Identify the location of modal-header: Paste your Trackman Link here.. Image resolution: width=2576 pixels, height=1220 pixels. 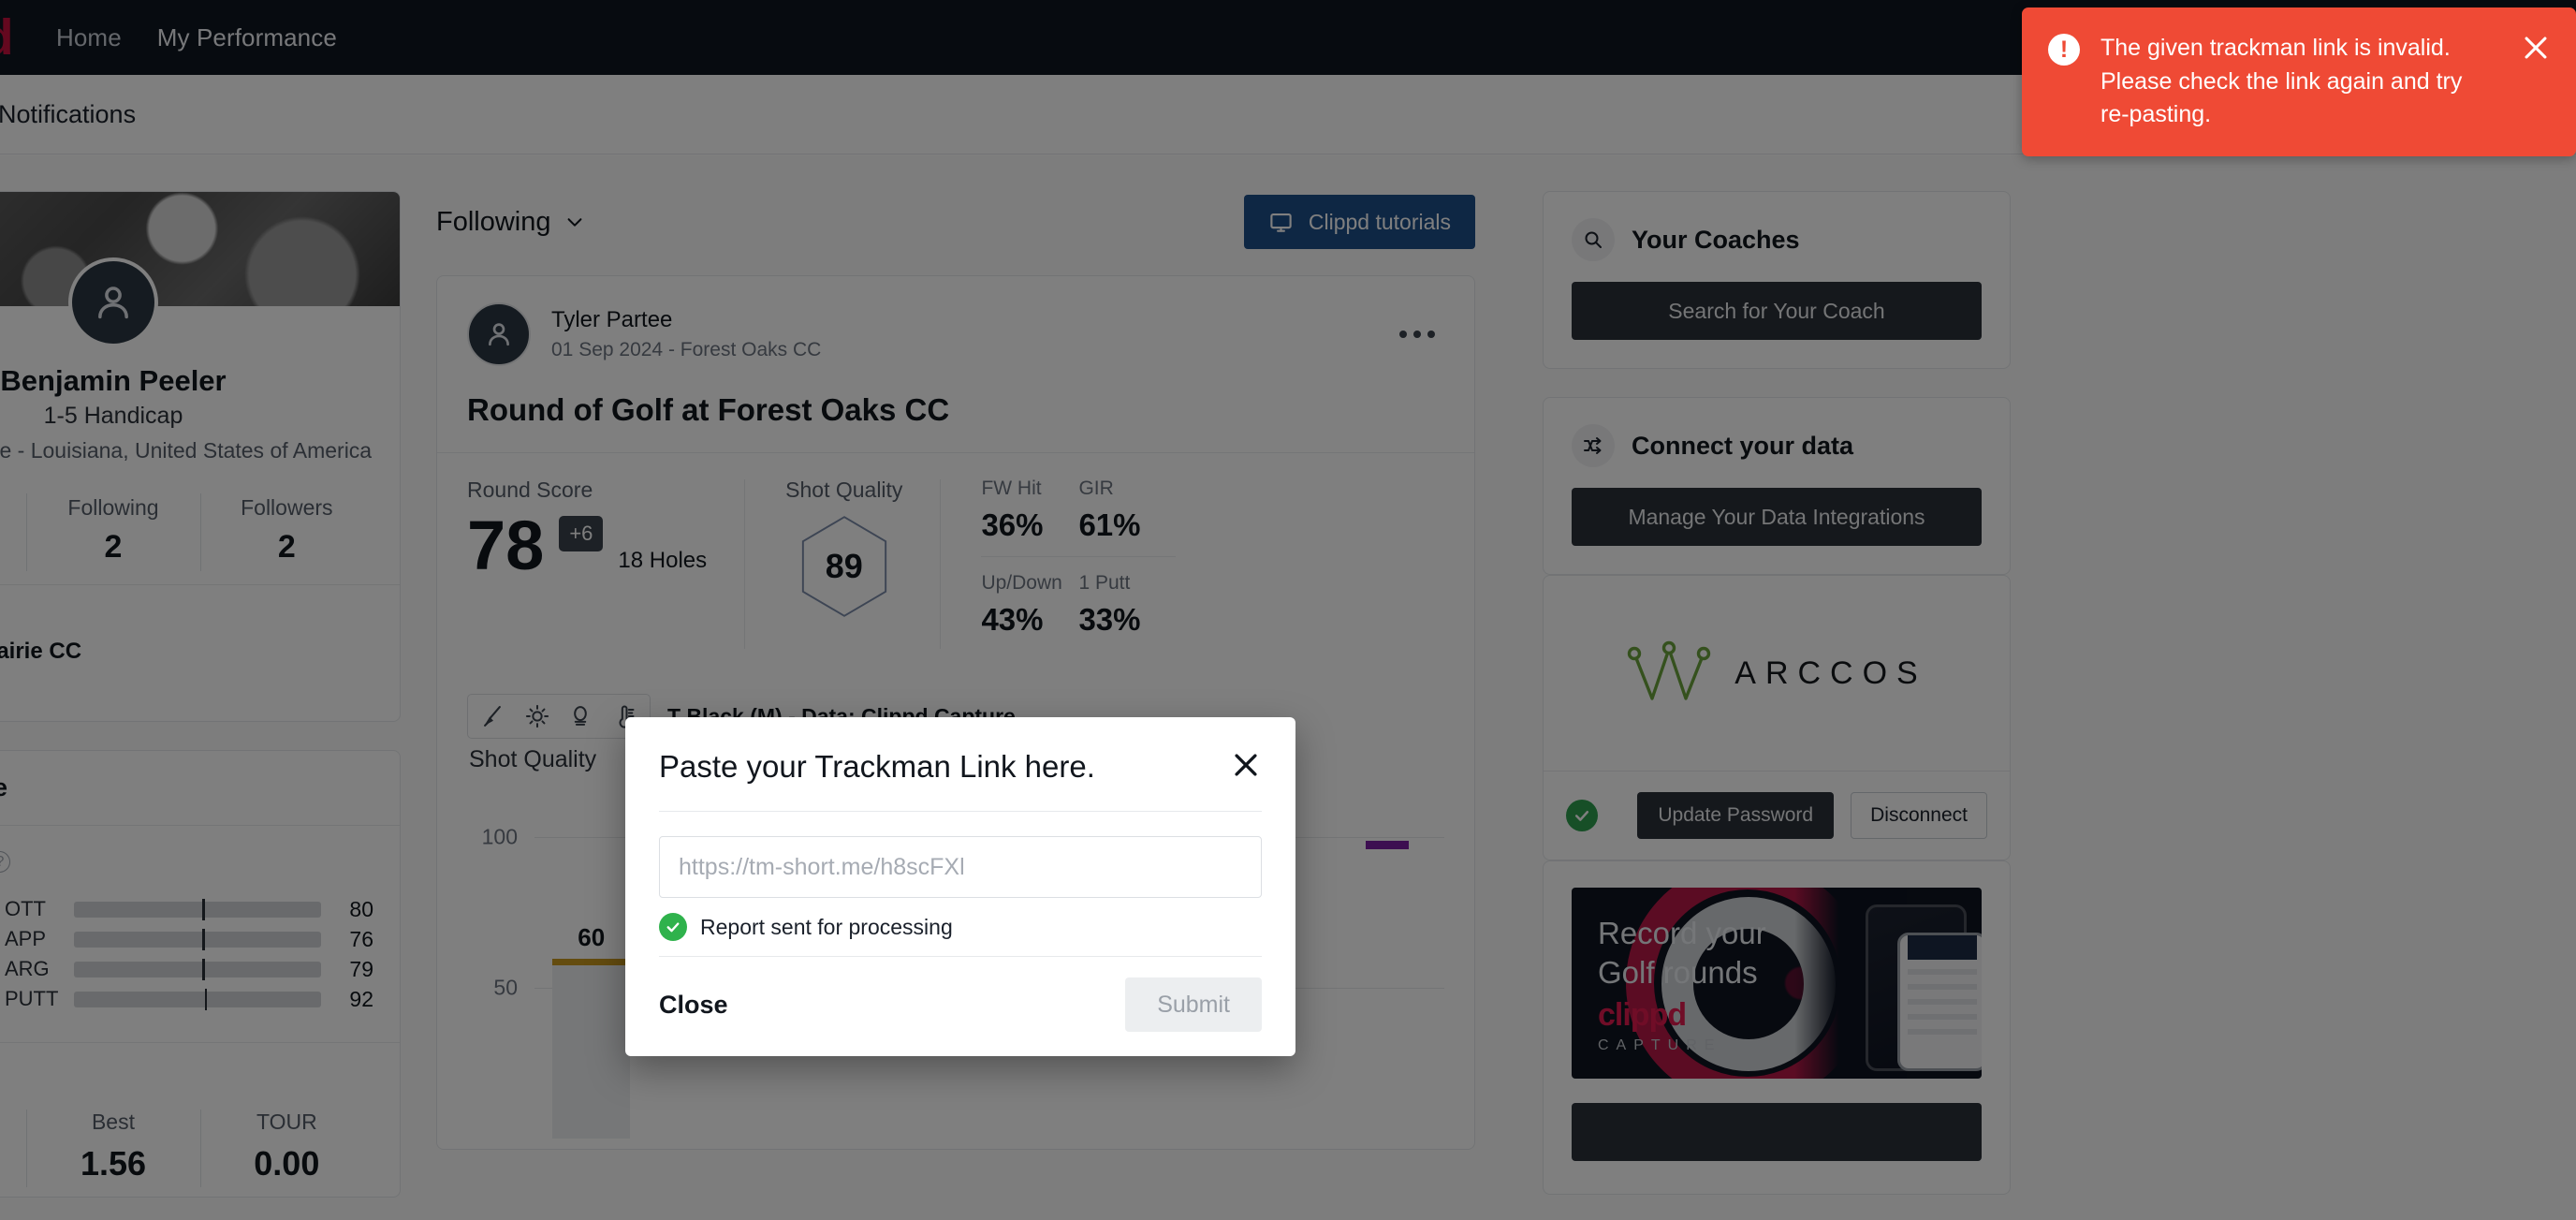
(960, 751).